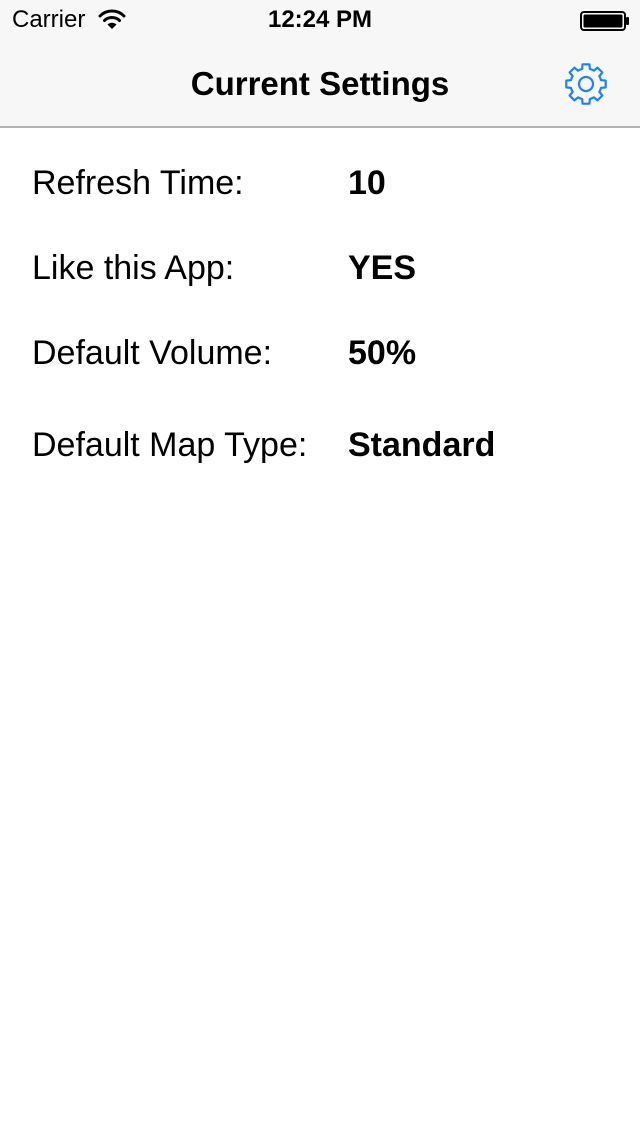 The height and width of the screenshot is (1136, 640). Describe the element at coordinates (320, 83) in the screenshot. I see `page-title: Current Settings` at that location.